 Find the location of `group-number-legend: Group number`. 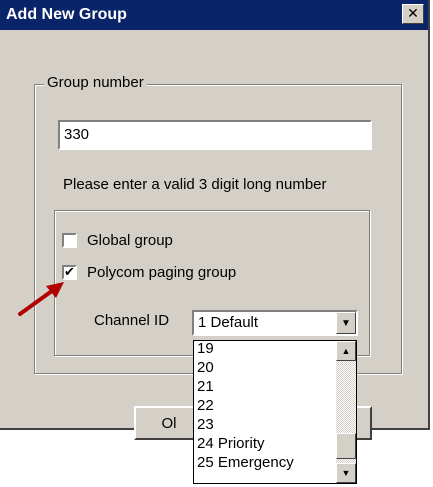

group-number-legend: Group number is located at coordinates (95, 82).